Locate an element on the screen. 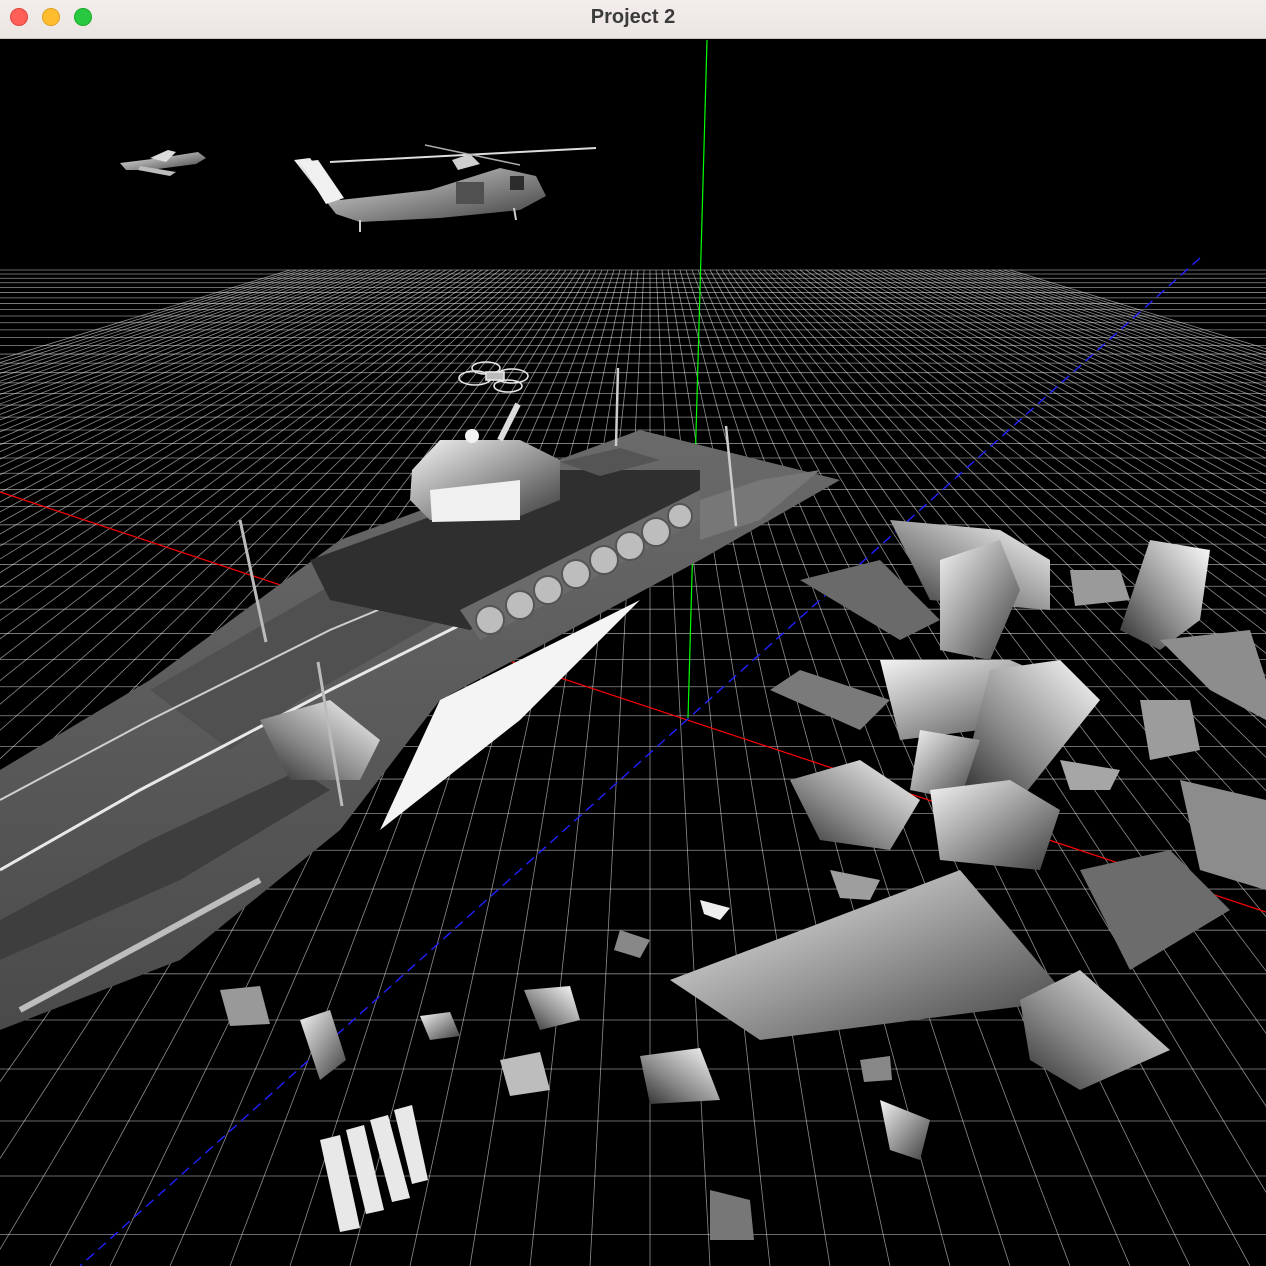  window-titlebar: Project 2 is located at coordinates (633, 19).